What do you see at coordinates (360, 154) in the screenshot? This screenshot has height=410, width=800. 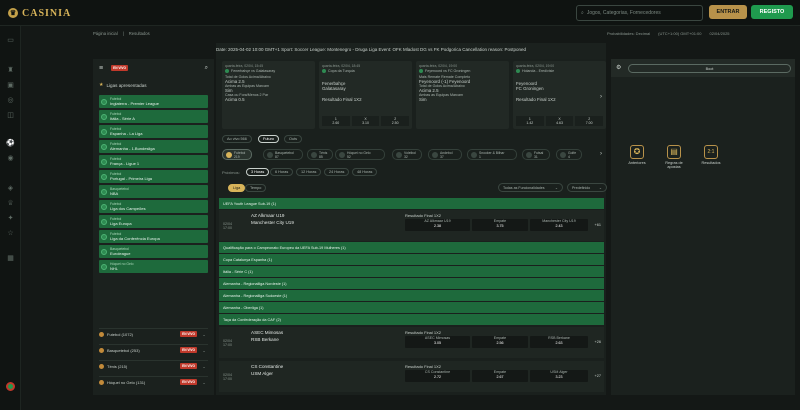 I see `sport-filter-hockey: Hóquei no Gelo 52` at bounding box center [360, 154].